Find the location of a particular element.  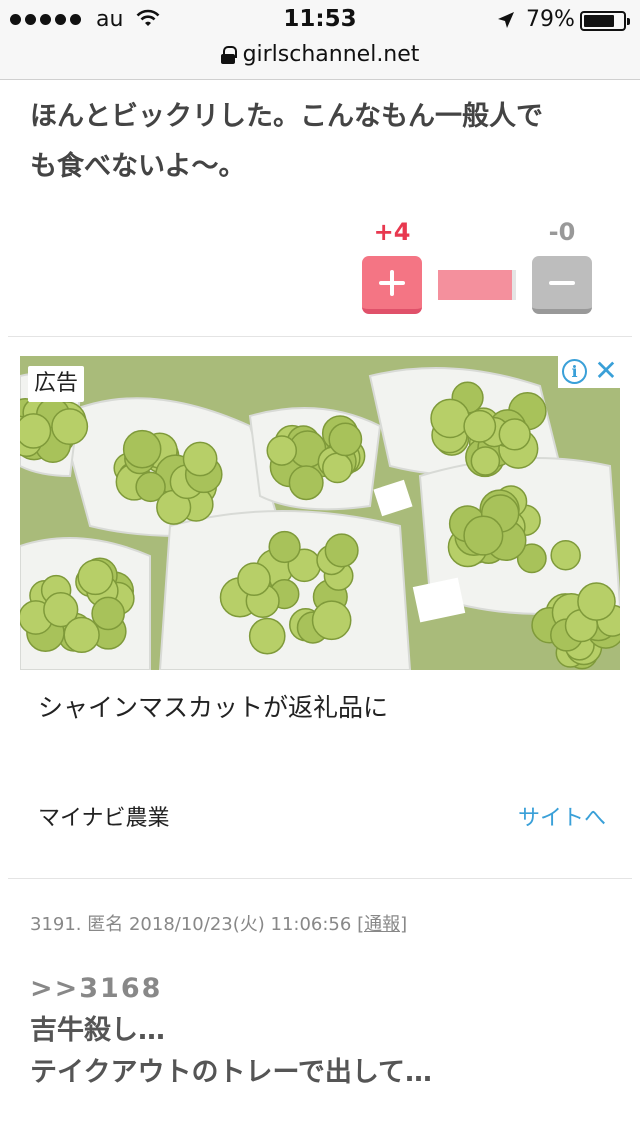

vote-ratio-fill is located at coordinates (475, 285).